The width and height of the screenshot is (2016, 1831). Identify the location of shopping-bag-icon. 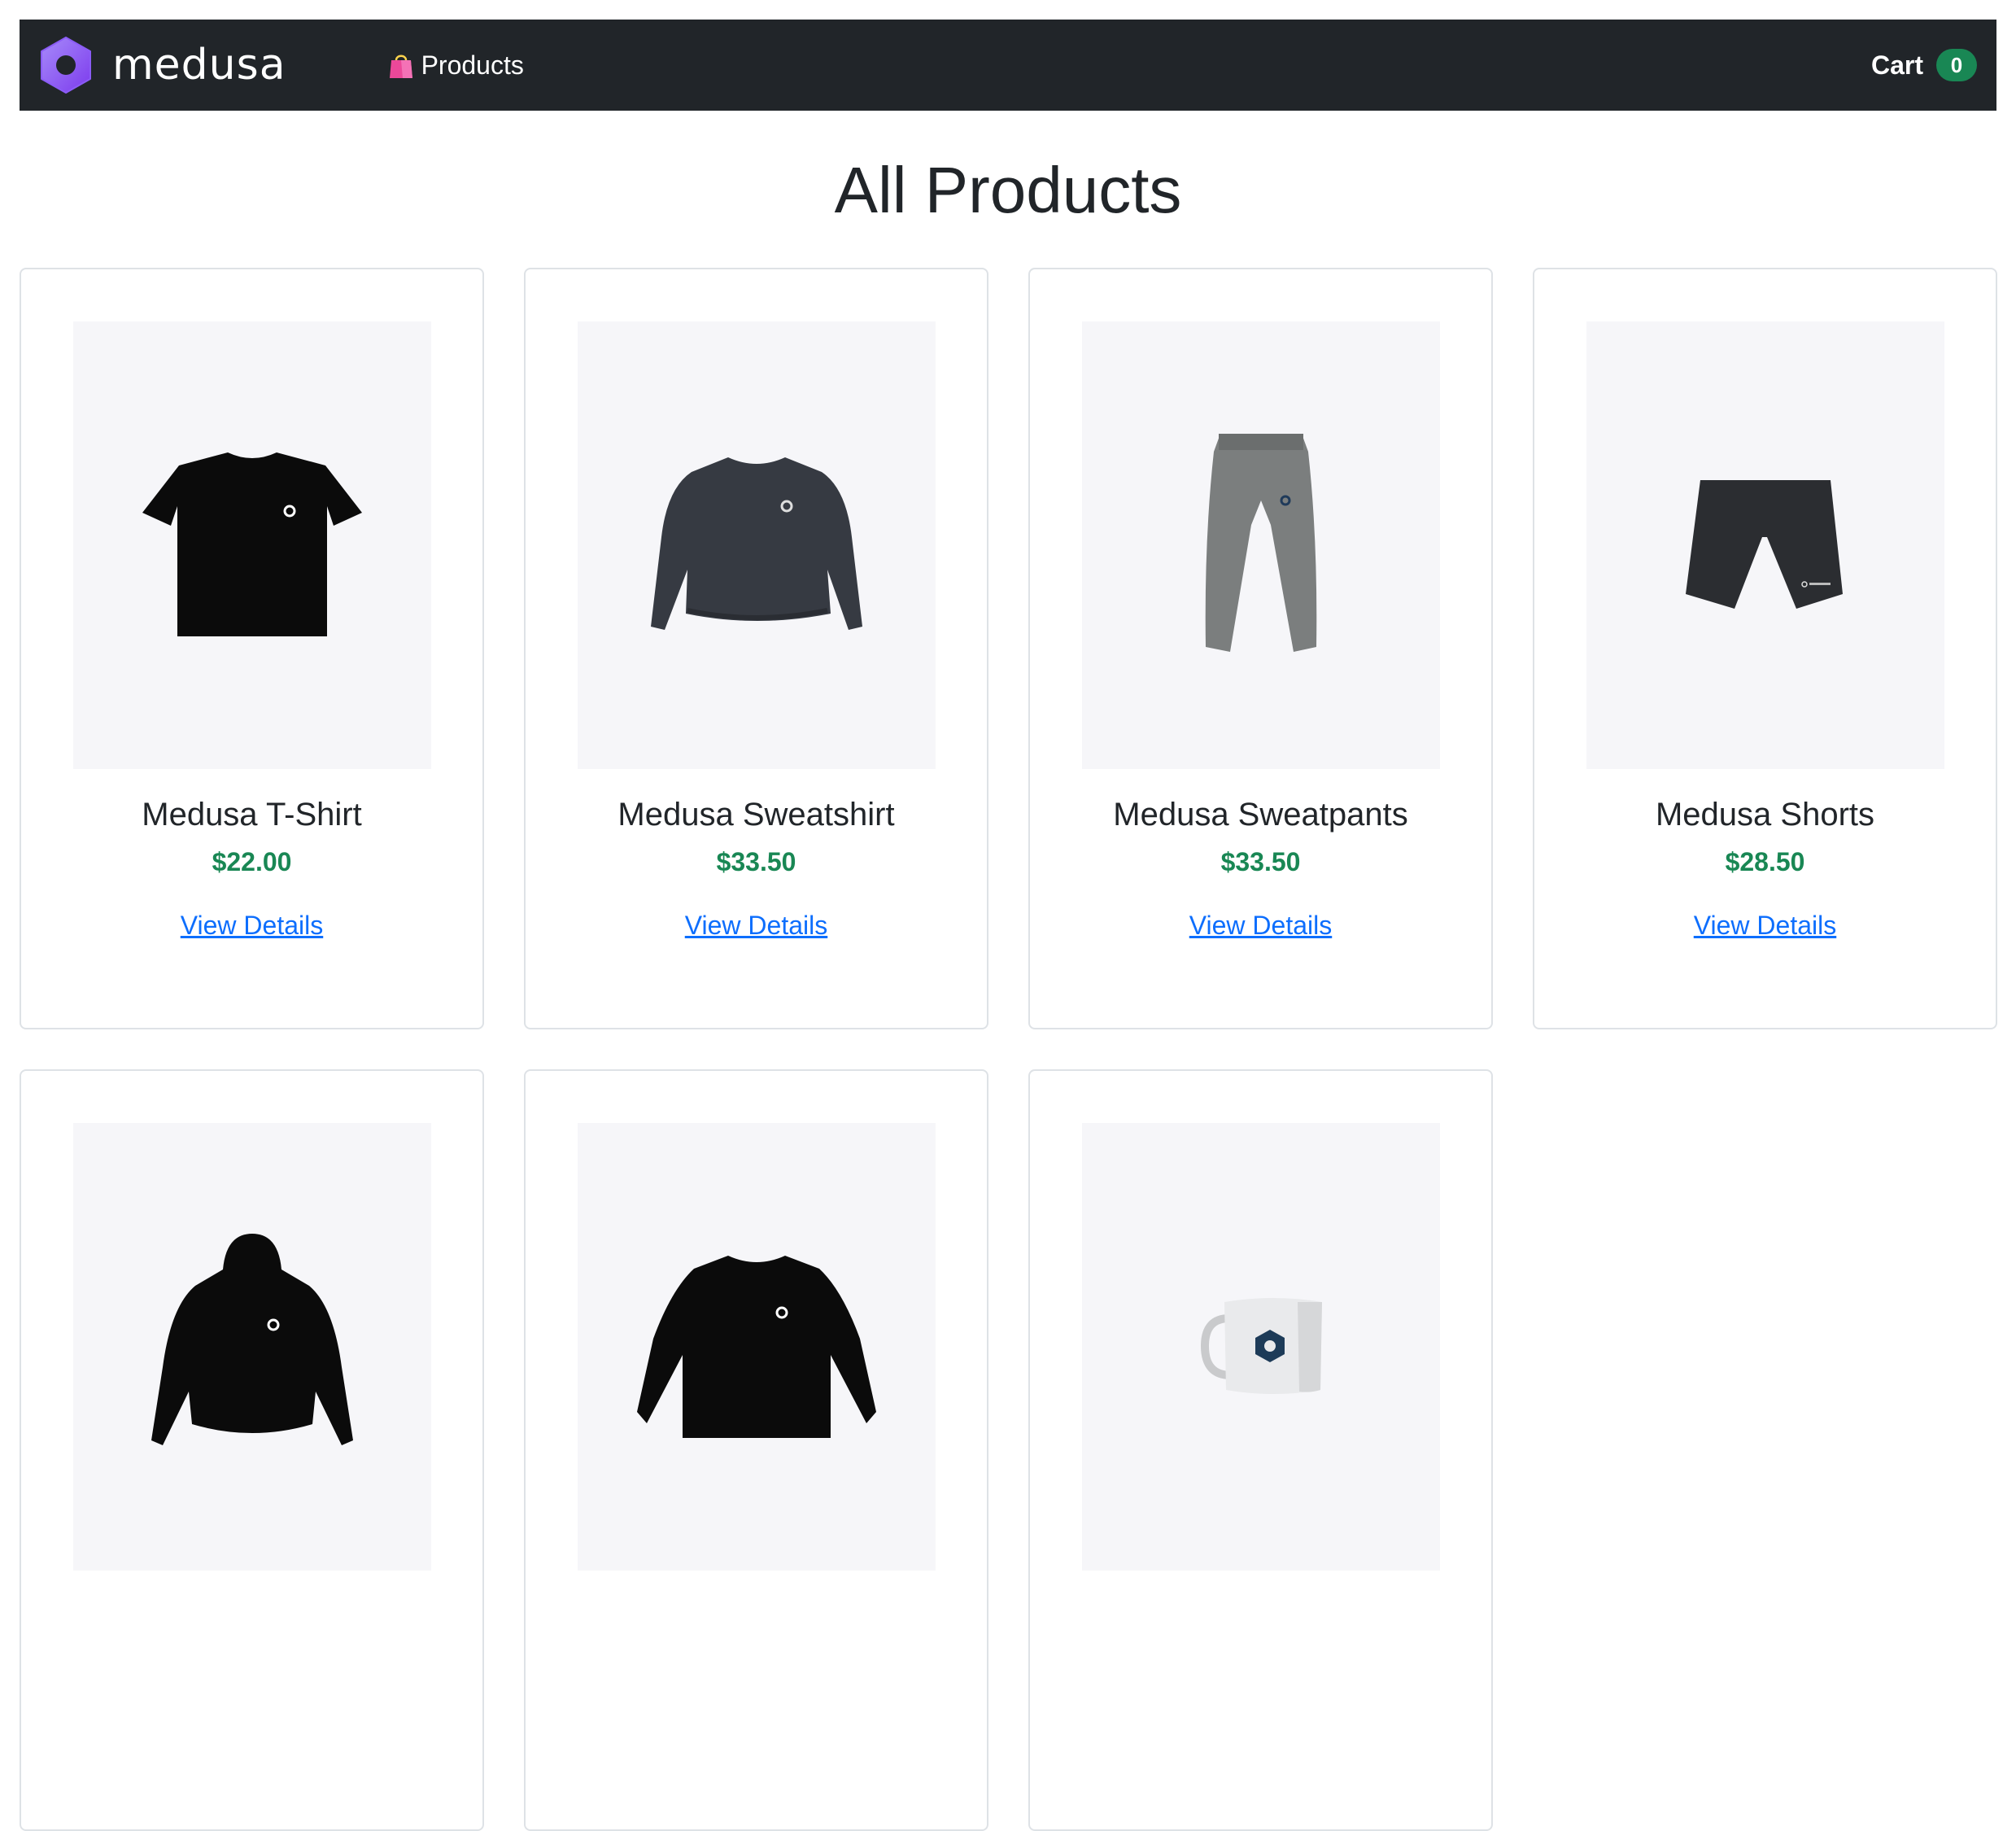
(401, 66).